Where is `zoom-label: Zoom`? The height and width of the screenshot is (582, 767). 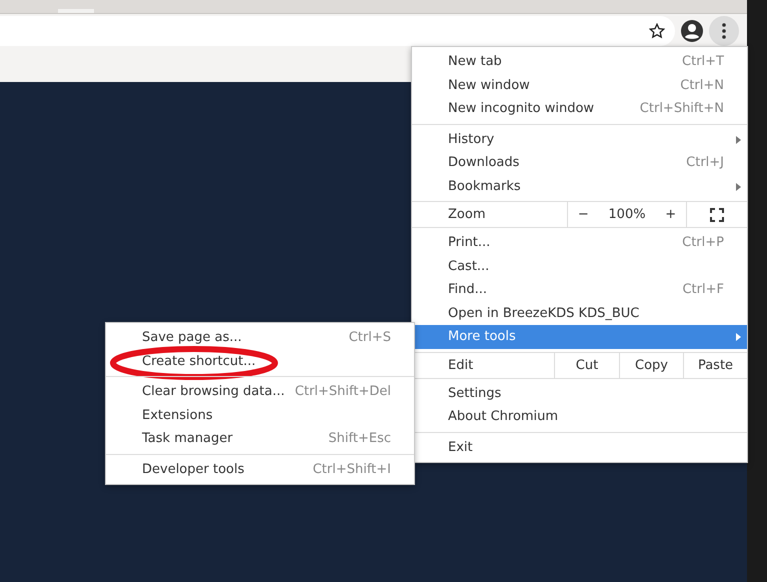 zoom-label: Zoom is located at coordinates (467, 214).